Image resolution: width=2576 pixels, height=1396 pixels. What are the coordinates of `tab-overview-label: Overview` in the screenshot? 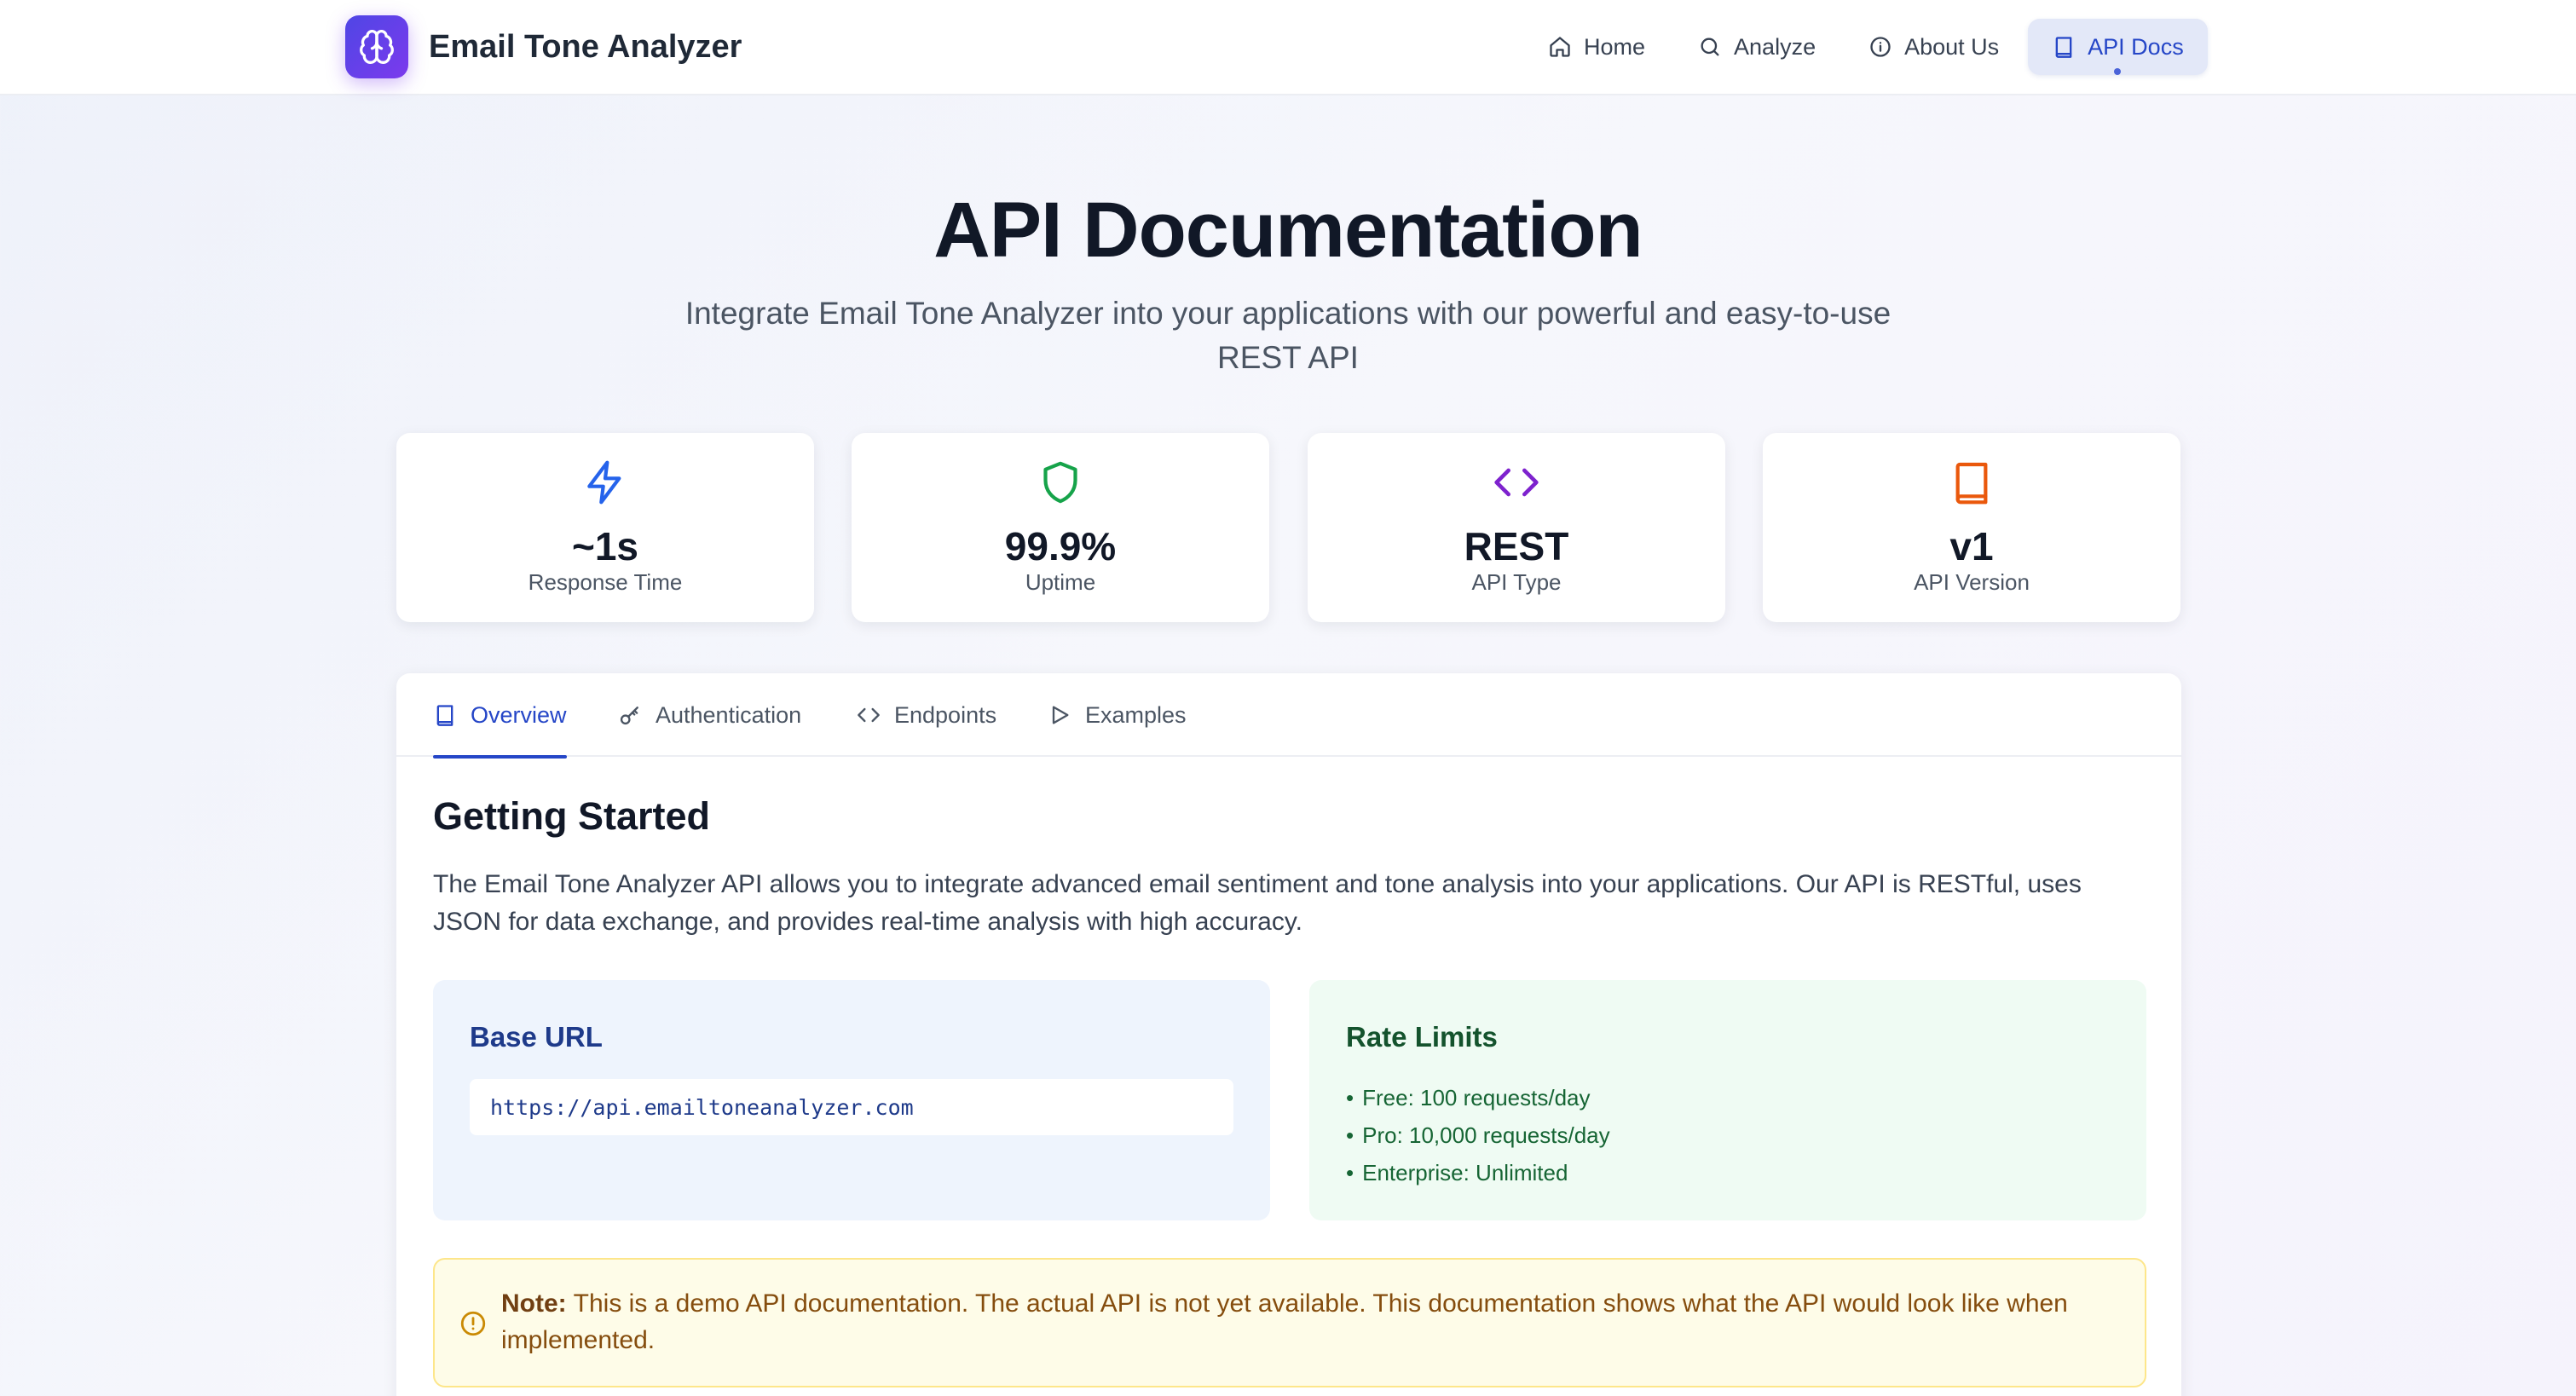 It's located at (519, 714).